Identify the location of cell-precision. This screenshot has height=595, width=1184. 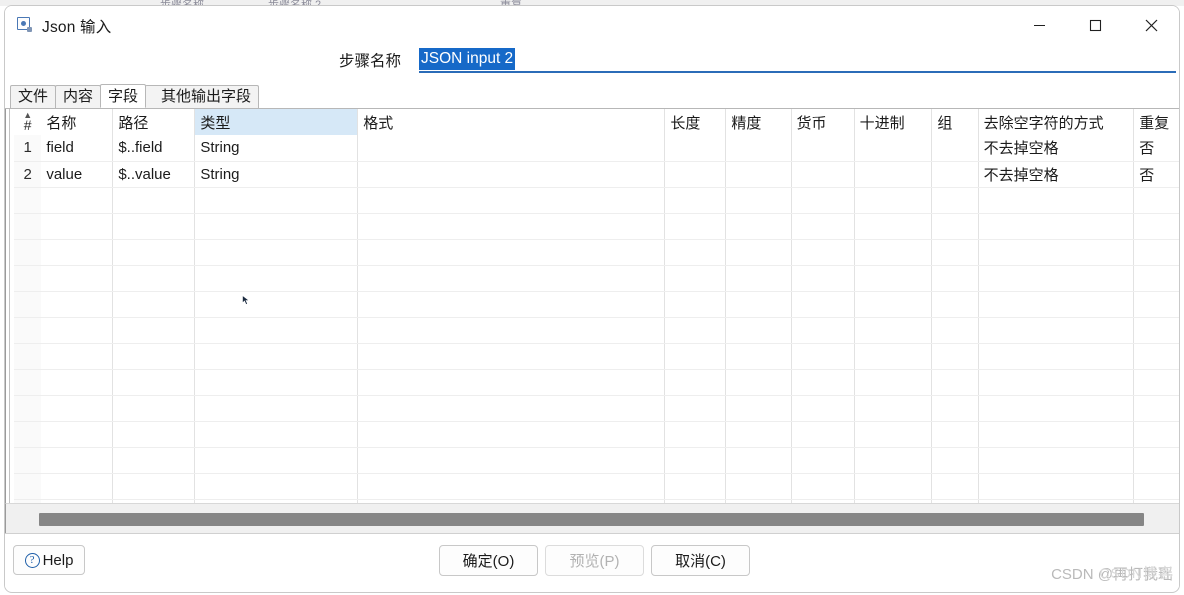
(758, 148).